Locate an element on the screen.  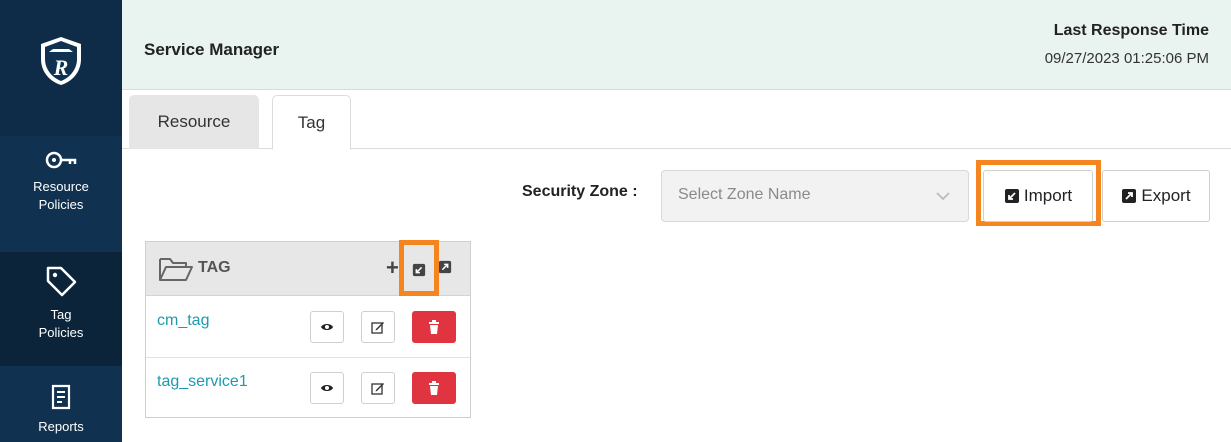
security-zone-label: Security Zone : is located at coordinates (580, 191).